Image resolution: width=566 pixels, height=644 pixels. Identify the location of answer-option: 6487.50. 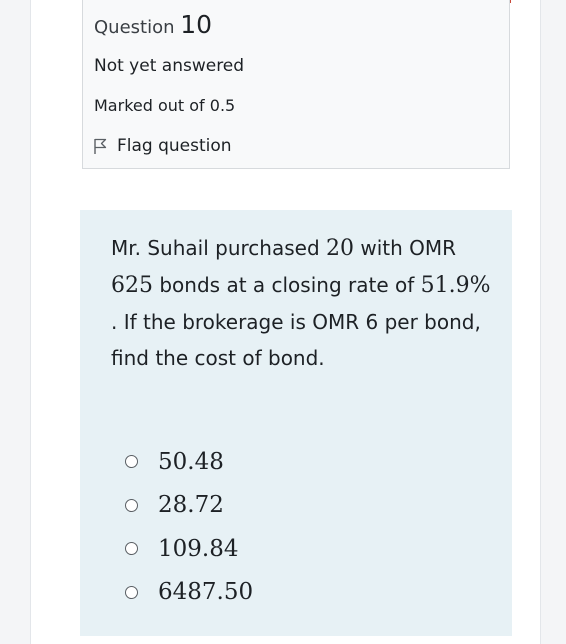
(189, 593).